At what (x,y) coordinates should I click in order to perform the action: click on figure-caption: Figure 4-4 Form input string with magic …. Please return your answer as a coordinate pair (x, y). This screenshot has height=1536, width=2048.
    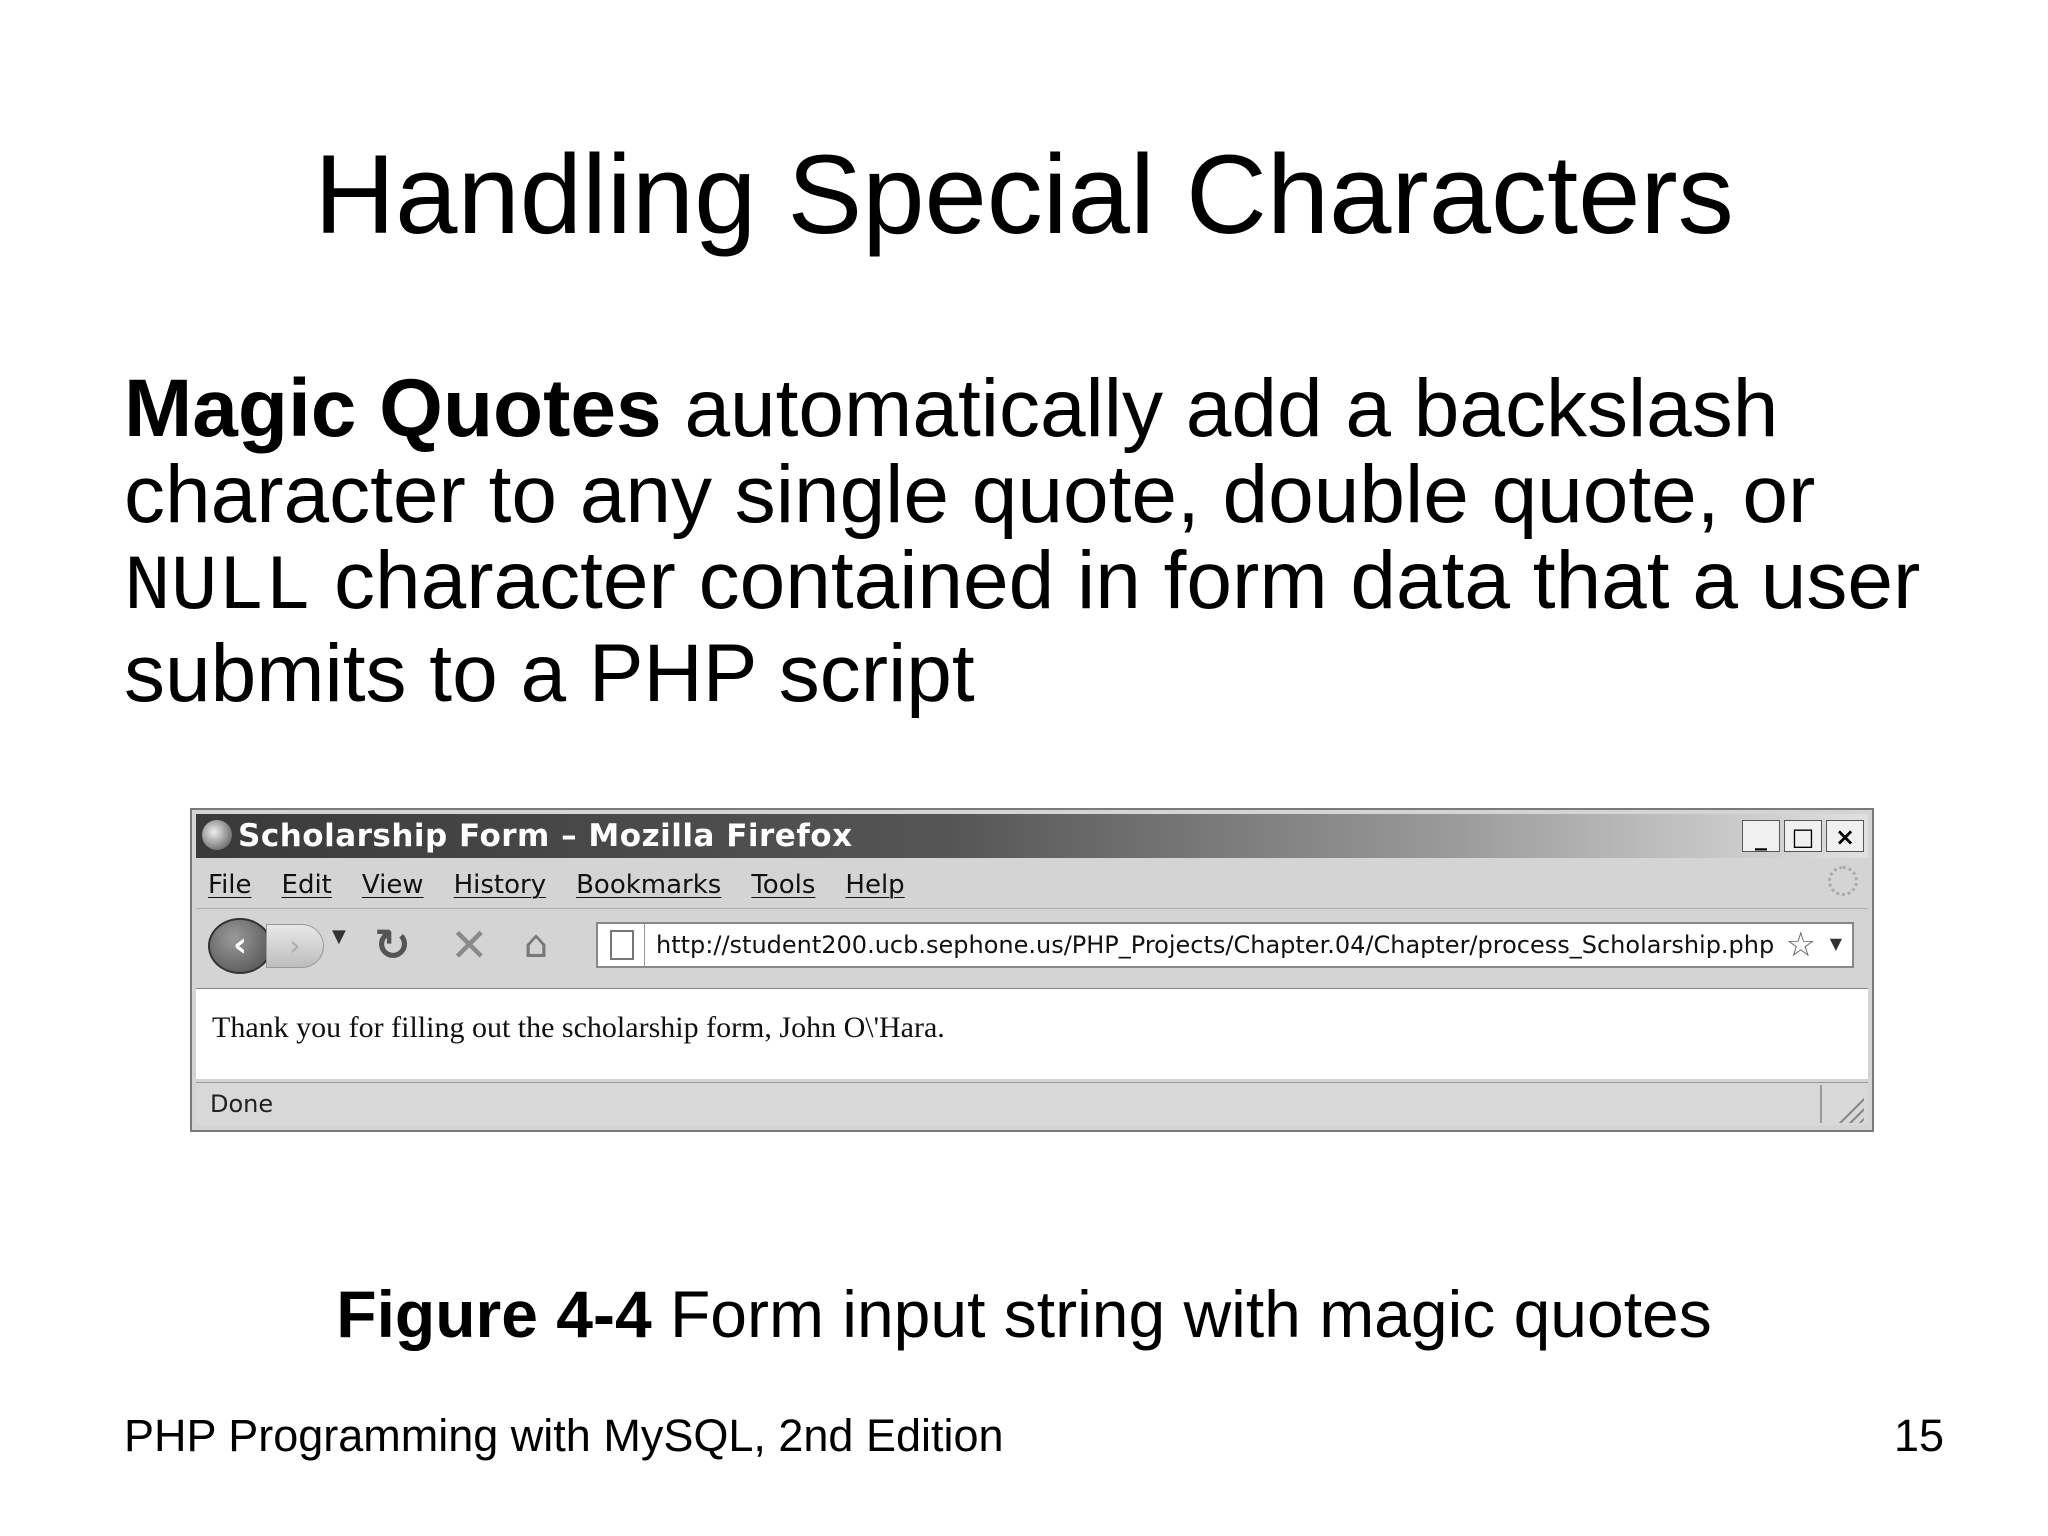
    Looking at the image, I should click on (1024, 1314).